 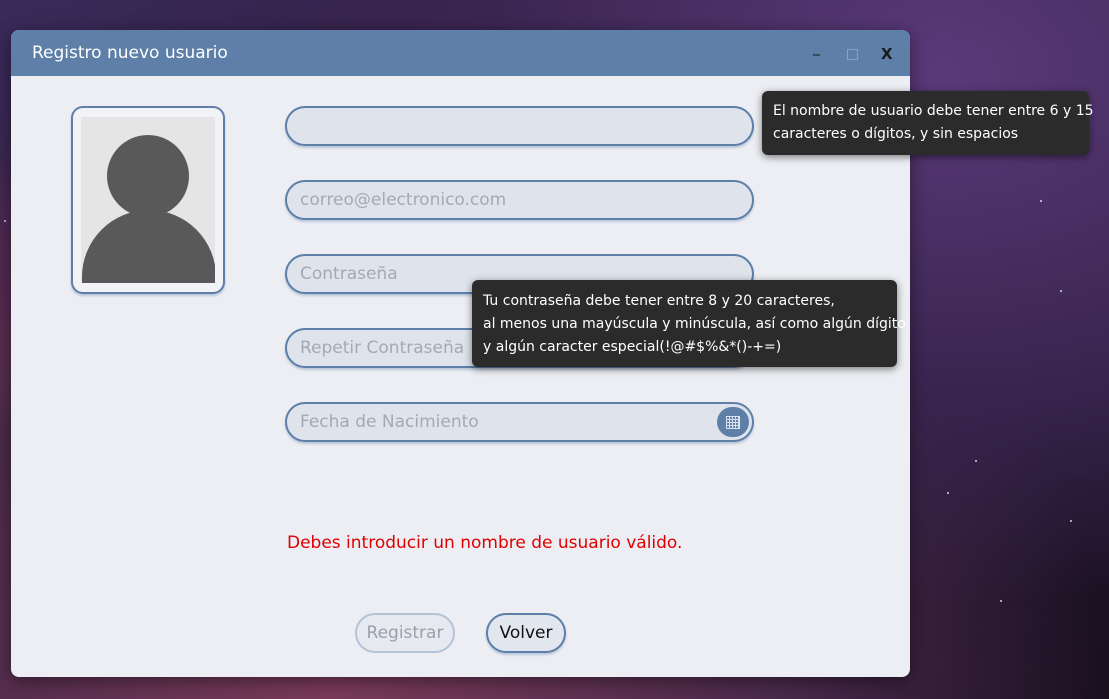 I want to click on email-field: correo@electronico.com, so click(x=519, y=200).